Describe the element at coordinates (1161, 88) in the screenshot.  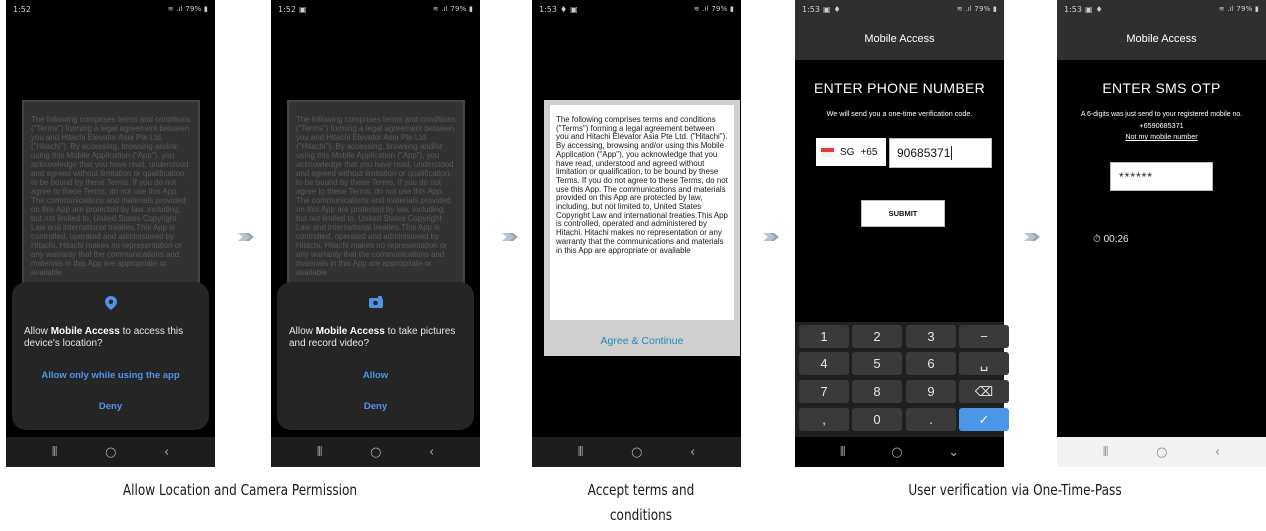
I see `enter-otp-heading: ENTER SMS OTP` at that location.